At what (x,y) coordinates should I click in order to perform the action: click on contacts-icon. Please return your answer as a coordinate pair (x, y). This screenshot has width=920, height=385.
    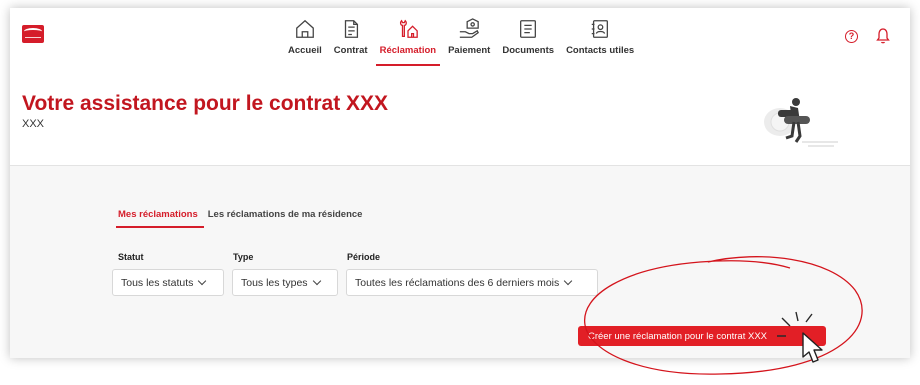
    Looking at the image, I should click on (600, 29).